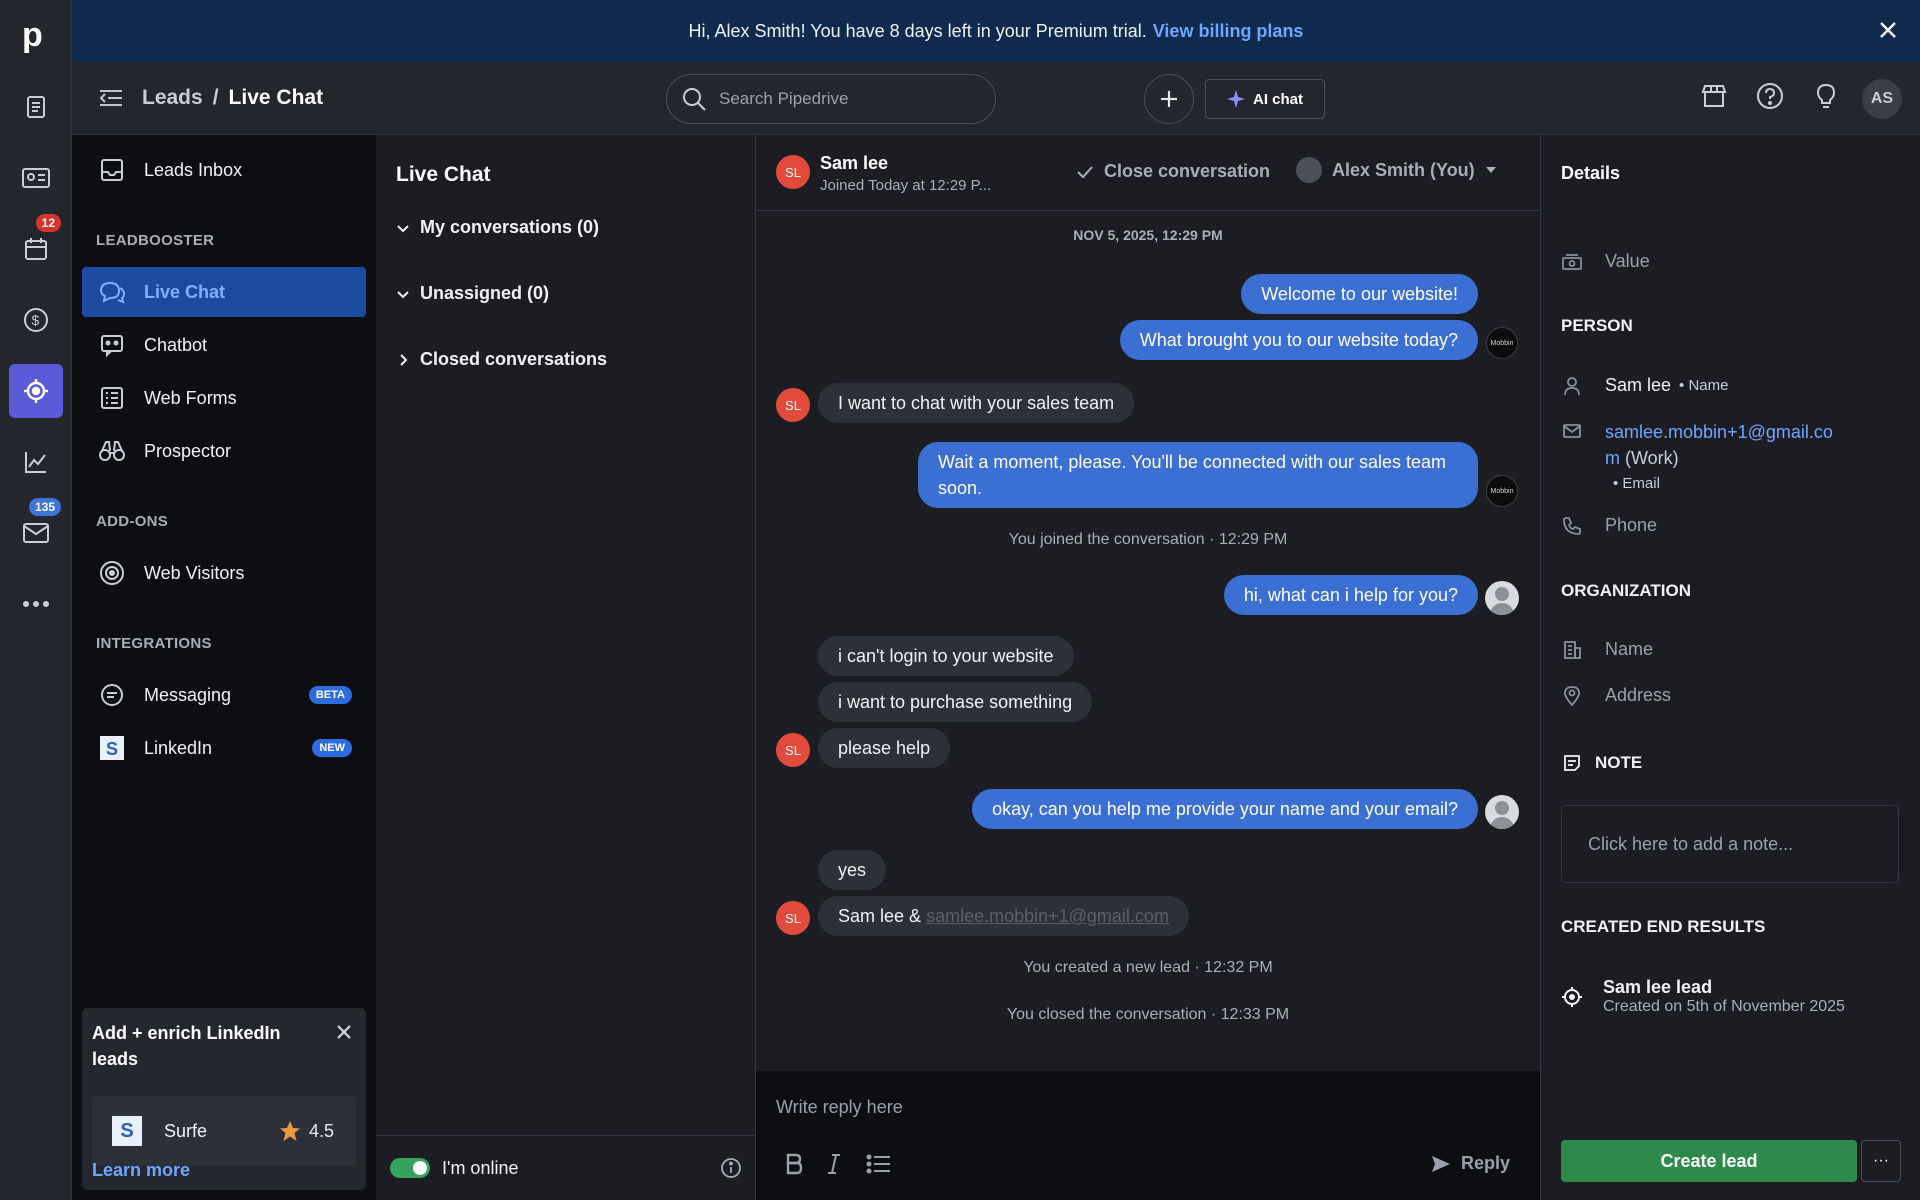 The width and height of the screenshot is (1920, 1200). What do you see at coordinates (112, 451) in the screenshot?
I see `binoculars-icon` at bounding box center [112, 451].